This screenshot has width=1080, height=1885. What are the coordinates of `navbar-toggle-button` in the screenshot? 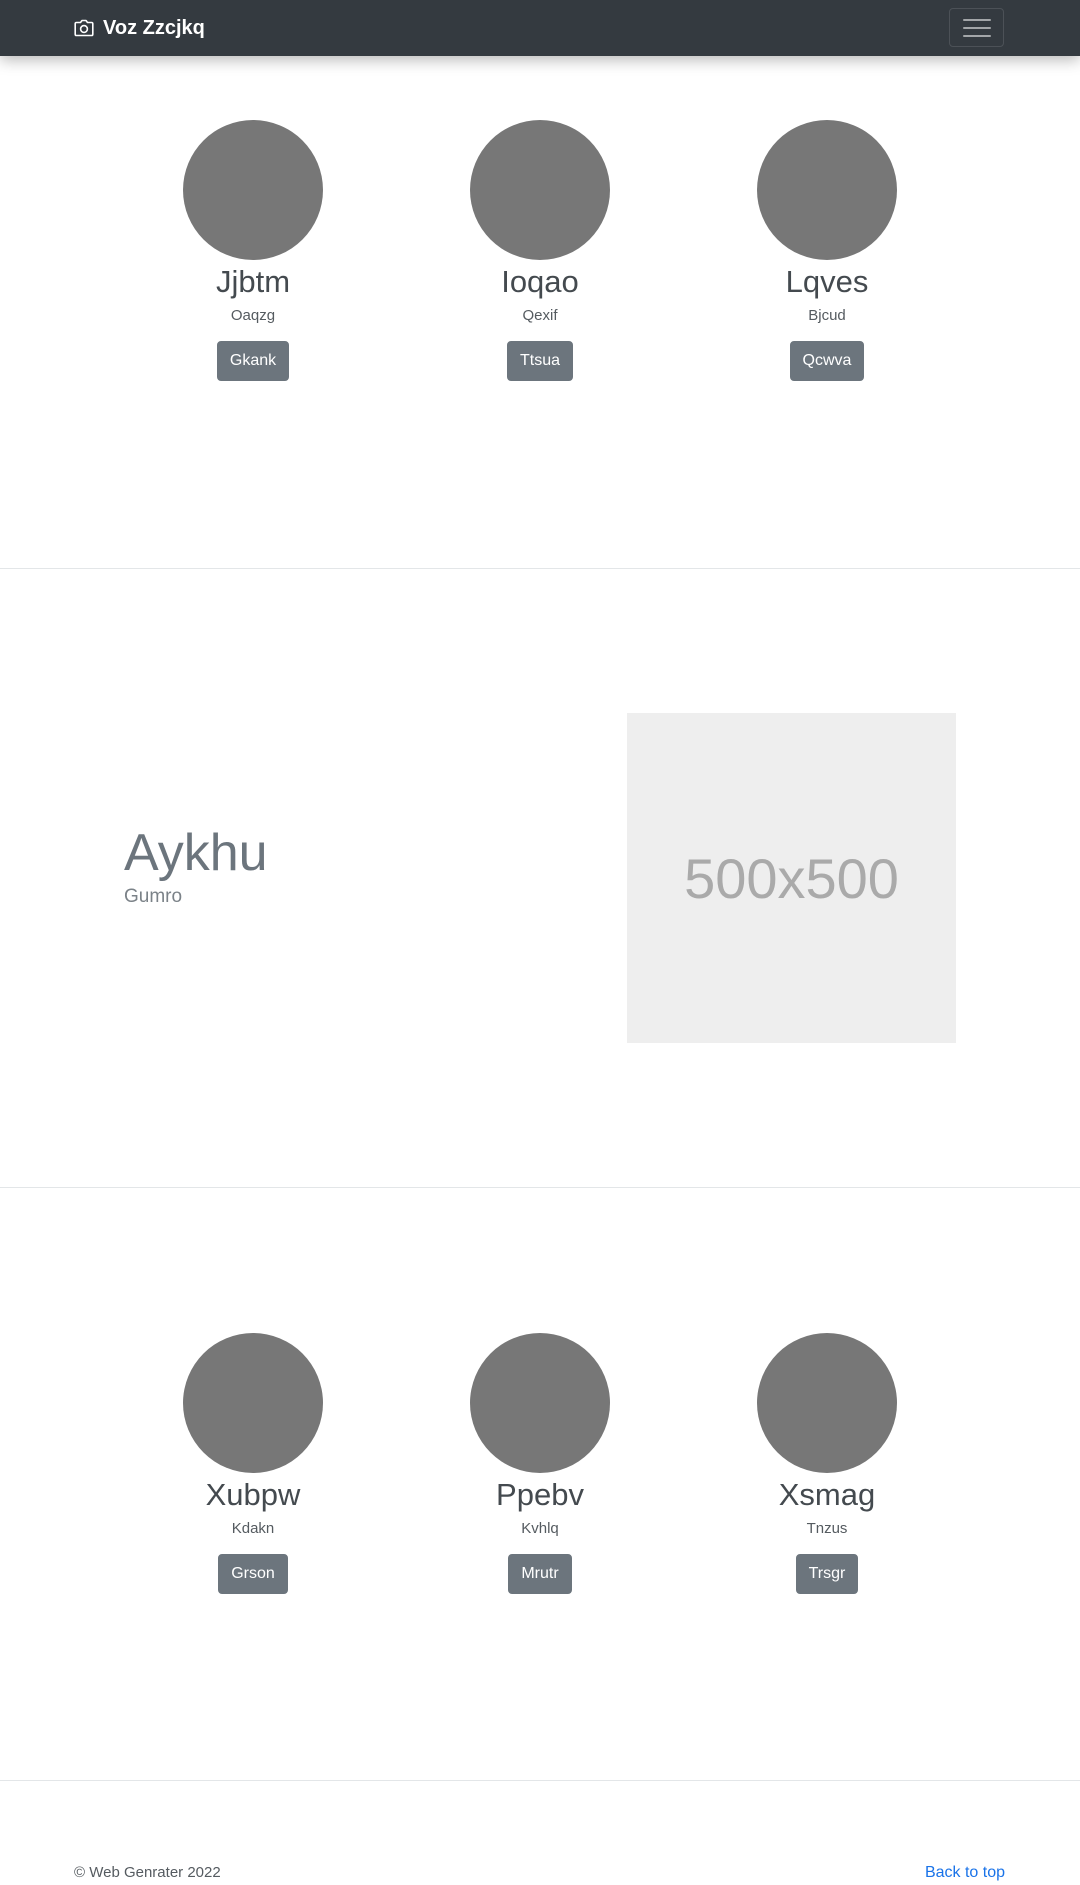 It's located at (976, 27).